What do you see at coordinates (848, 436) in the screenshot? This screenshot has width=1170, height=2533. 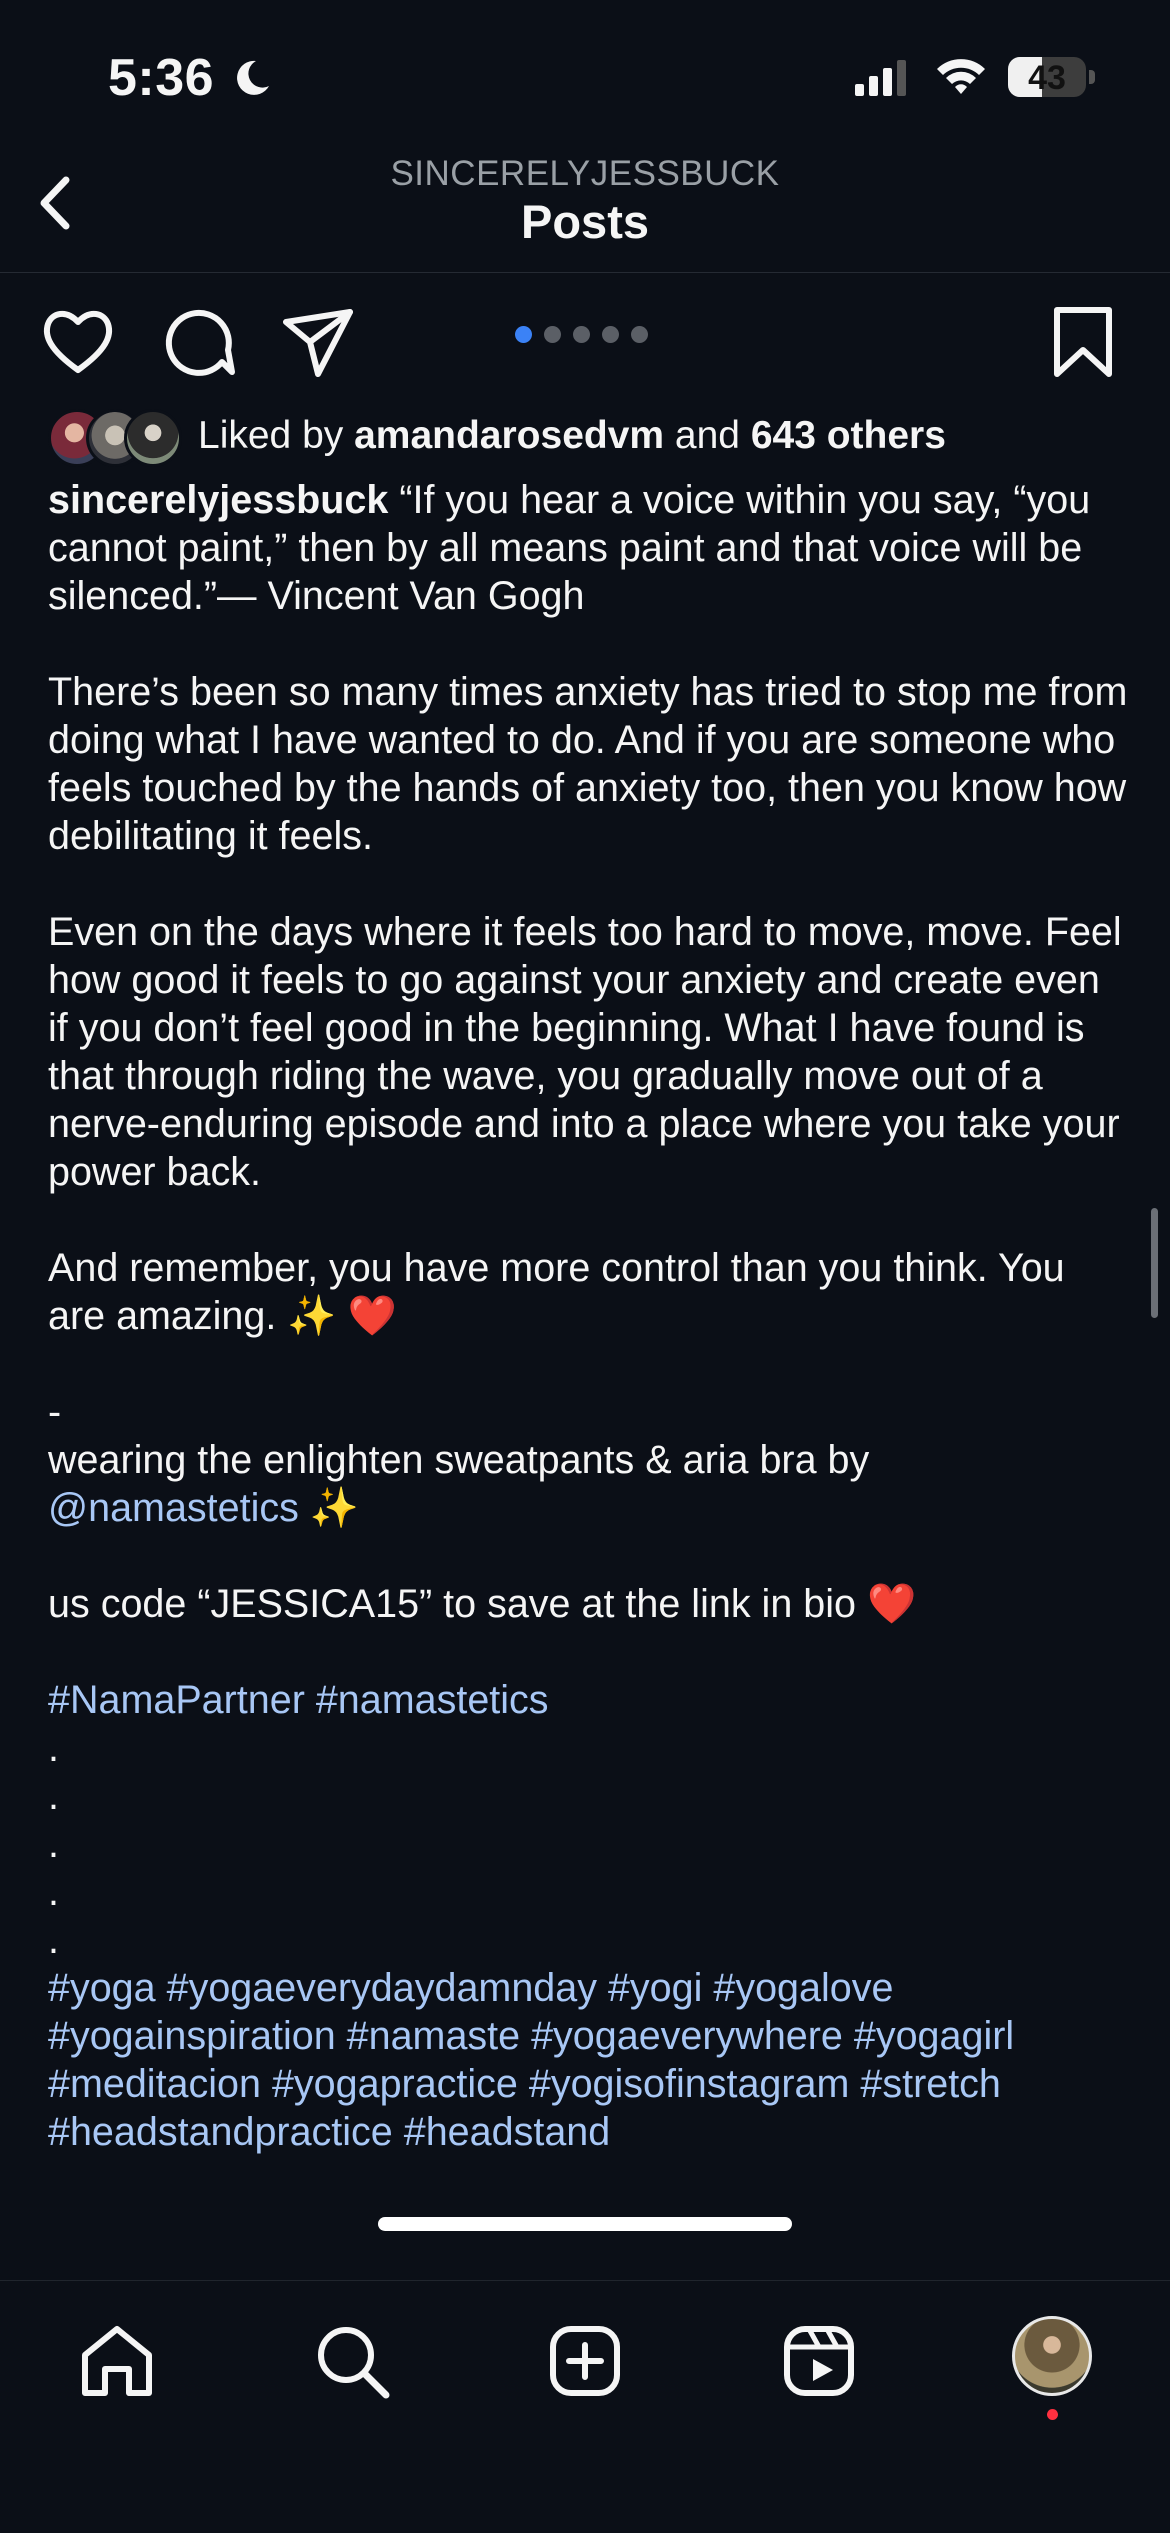 I see `likes-others: 643 others` at bounding box center [848, 436].